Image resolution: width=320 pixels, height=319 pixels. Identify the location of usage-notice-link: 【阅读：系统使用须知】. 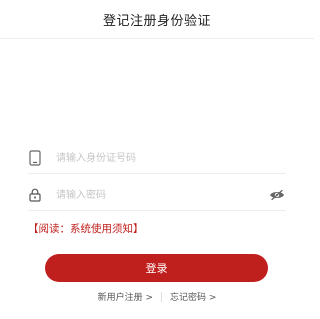
(86, 228).